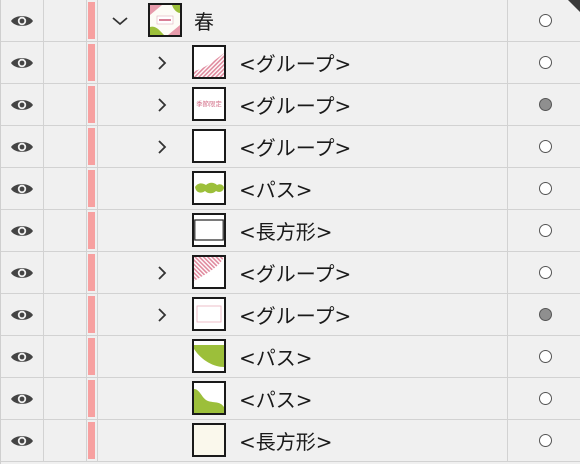 The height and width of the screenshot is (464, 580). I want to click on thumbnail-seasonal-text: 季節限定, so click(209, 103).